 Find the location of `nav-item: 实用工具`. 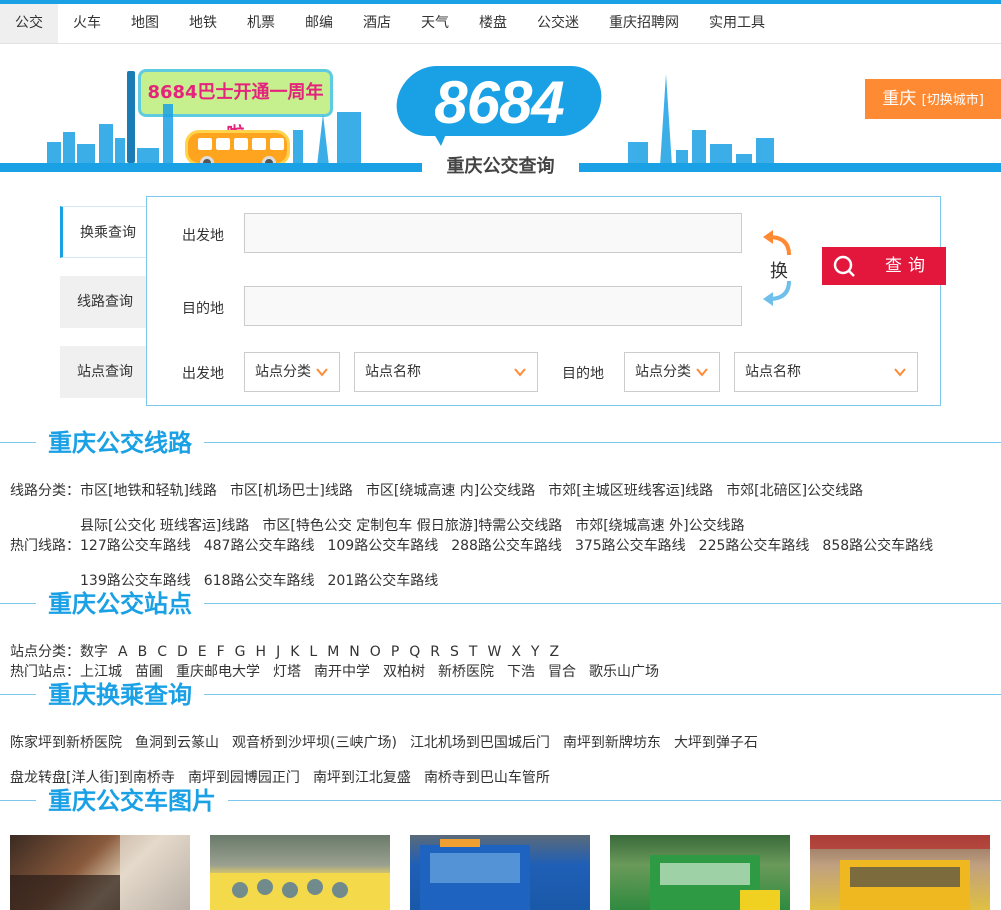

nav-item: 实用工具 is located at coordinates (737, 23).